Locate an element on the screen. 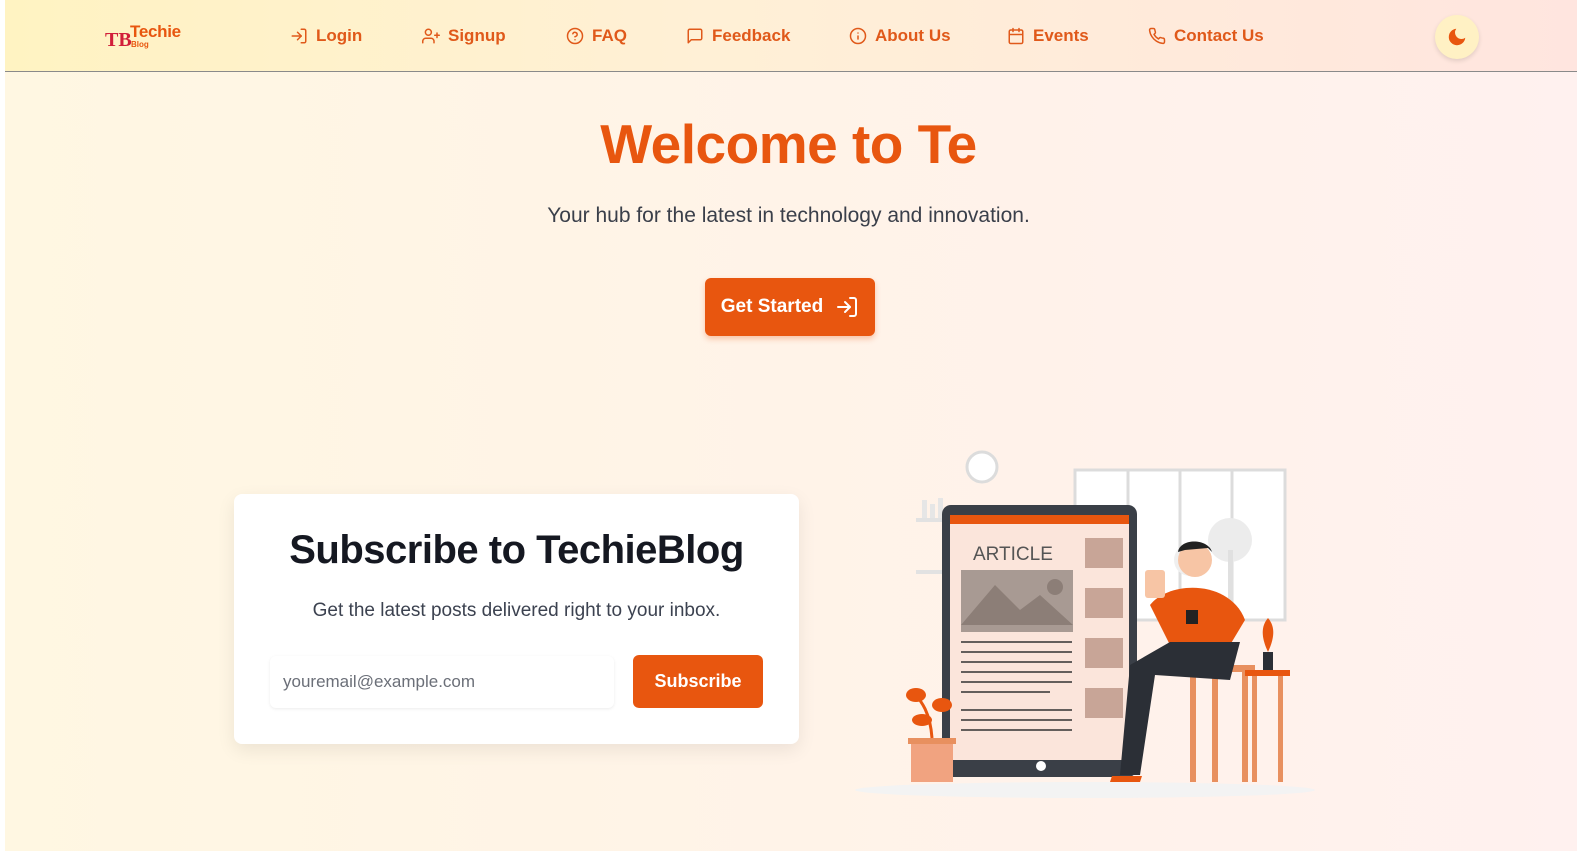 The width and height of the screenshot is (1577, 851). nav-login-label: Login is located at coordinates (339, 35).